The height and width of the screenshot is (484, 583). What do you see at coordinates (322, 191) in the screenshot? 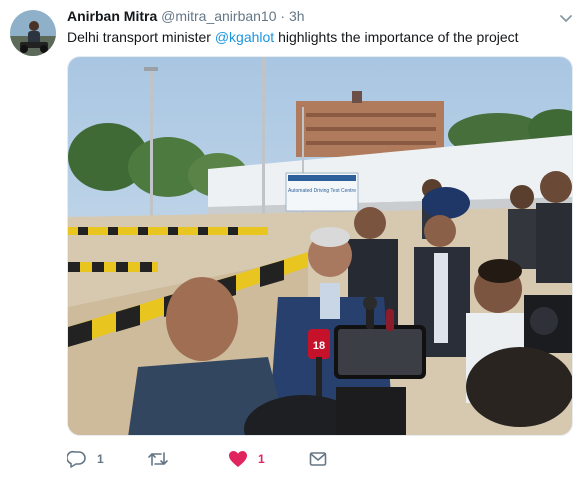
I see `photo-sign-text: Automated Driving Test Centre` at bounding box center [322, 191].